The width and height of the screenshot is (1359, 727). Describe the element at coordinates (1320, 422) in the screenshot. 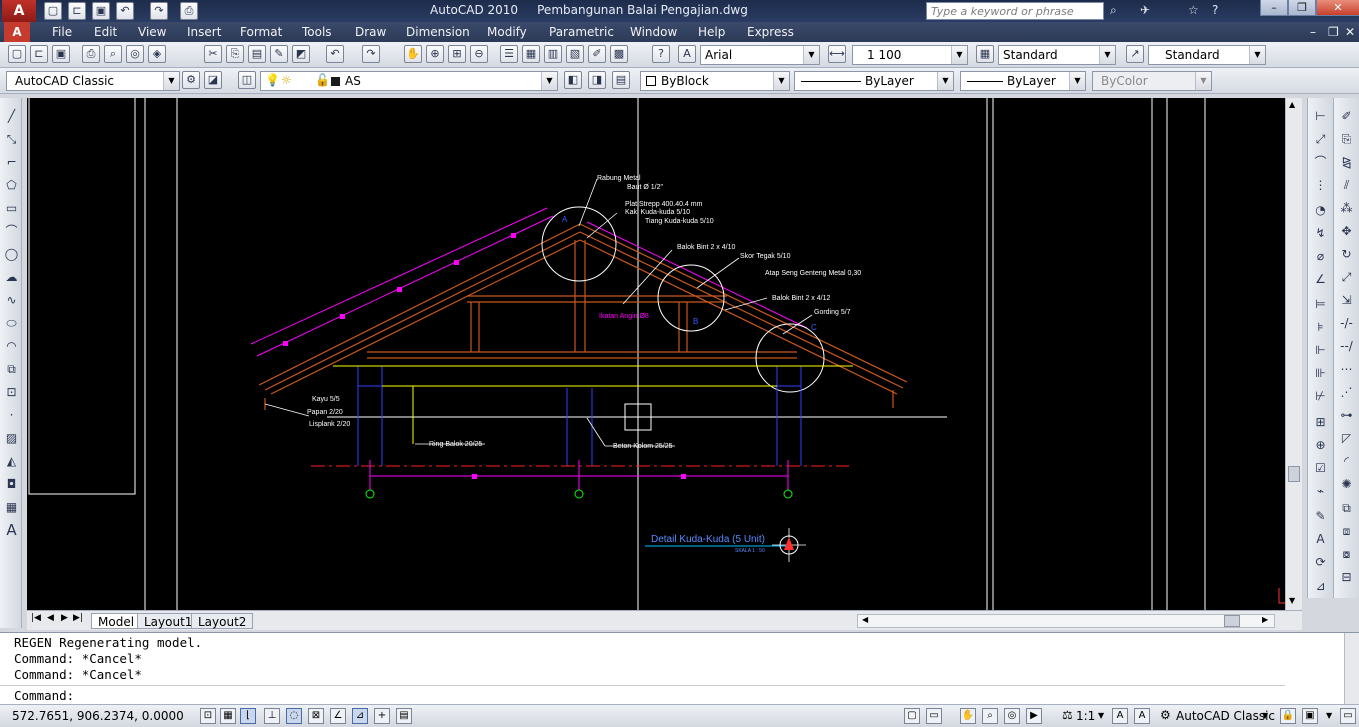

I see `tolerance-icon: ⊞` at that location.